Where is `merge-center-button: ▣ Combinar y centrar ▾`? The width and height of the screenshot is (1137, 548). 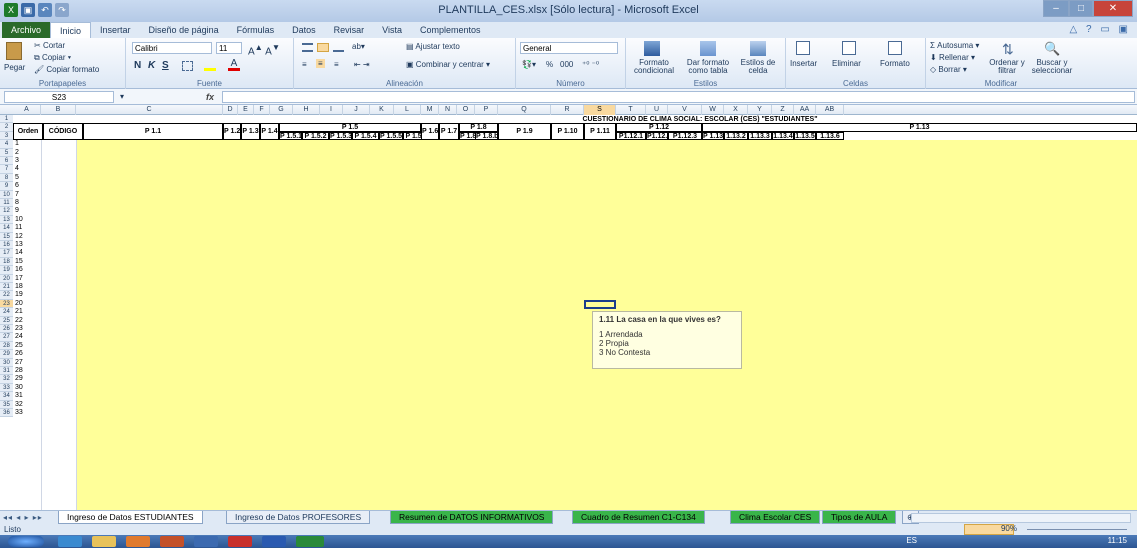
merge-center-button: ▣ Combinar y centrar ▾ is located at coordinates (448, 64).